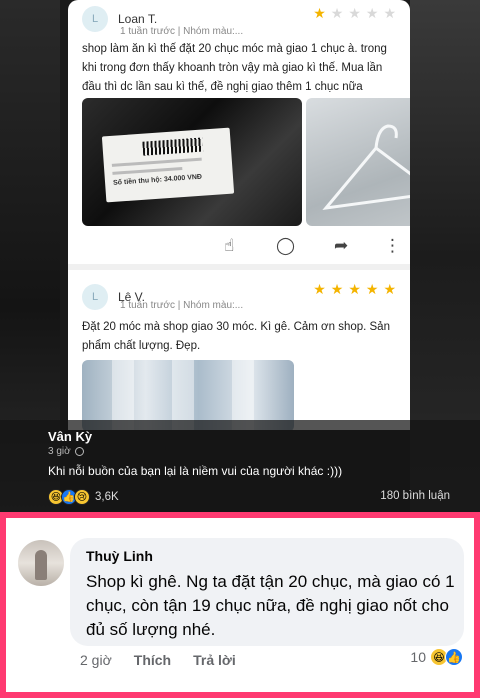 The image size is (480, 698). What do you see at coordinates (366, 167) in the screenshot?
I see `hanger-drawing` at bounding box center [366, 167].